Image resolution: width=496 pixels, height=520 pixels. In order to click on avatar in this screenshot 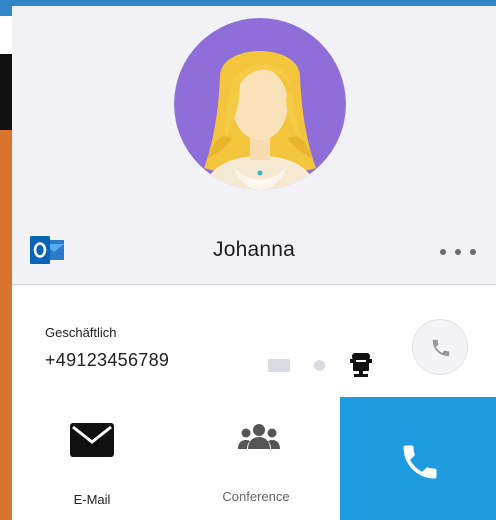, I will do `click(260, 104)`.